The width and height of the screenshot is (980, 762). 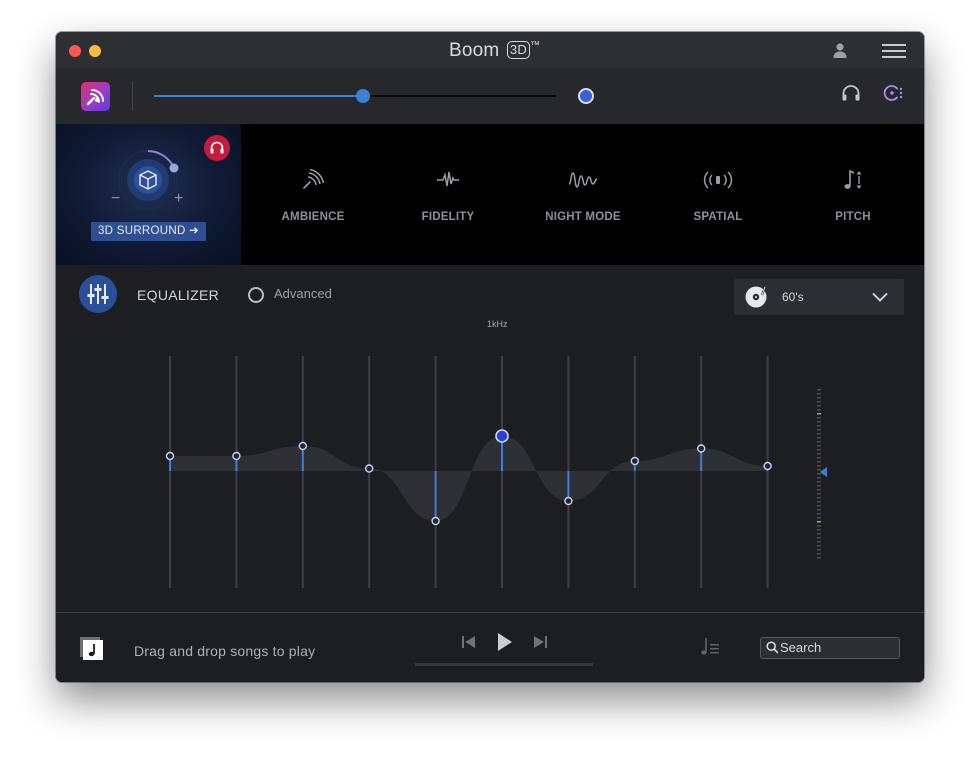 What do you see at coordinates (115, 199) in the screenshot?
I see `surround-minus-icon: −` at bounding box center [115, 199].